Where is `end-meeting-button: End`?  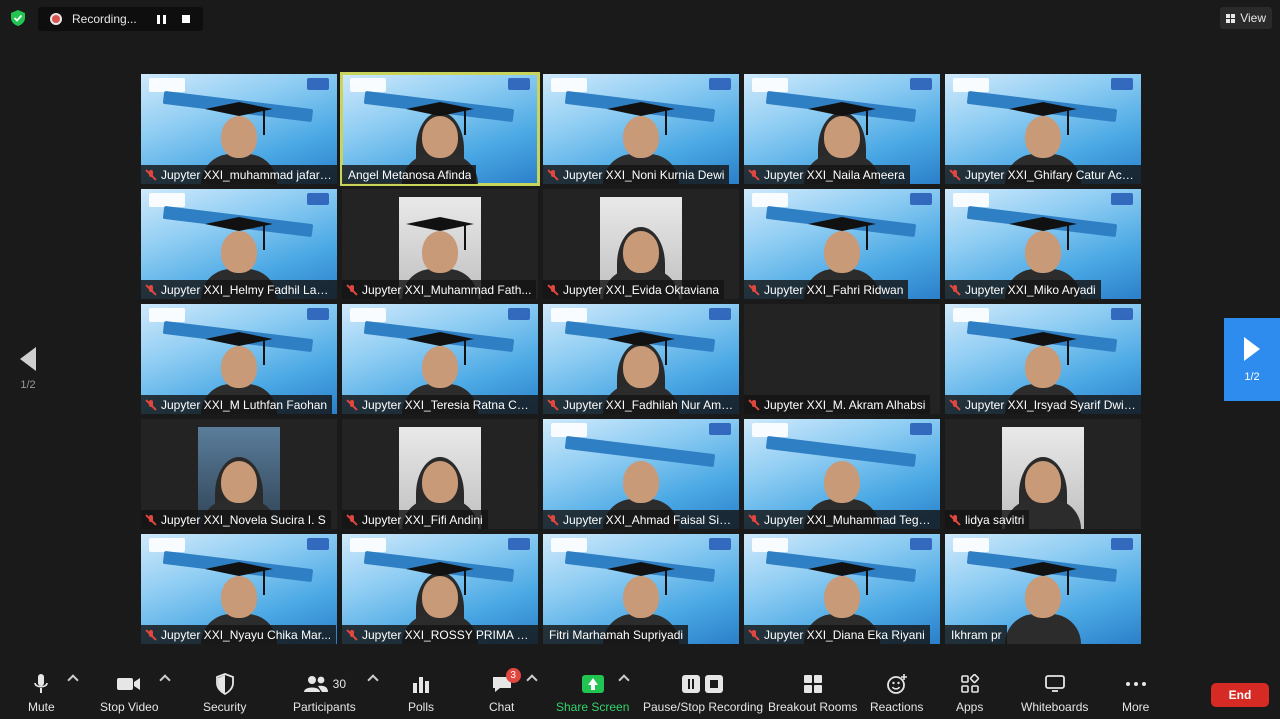
end-meeting-button: End is located at coordinates (1240, 695).